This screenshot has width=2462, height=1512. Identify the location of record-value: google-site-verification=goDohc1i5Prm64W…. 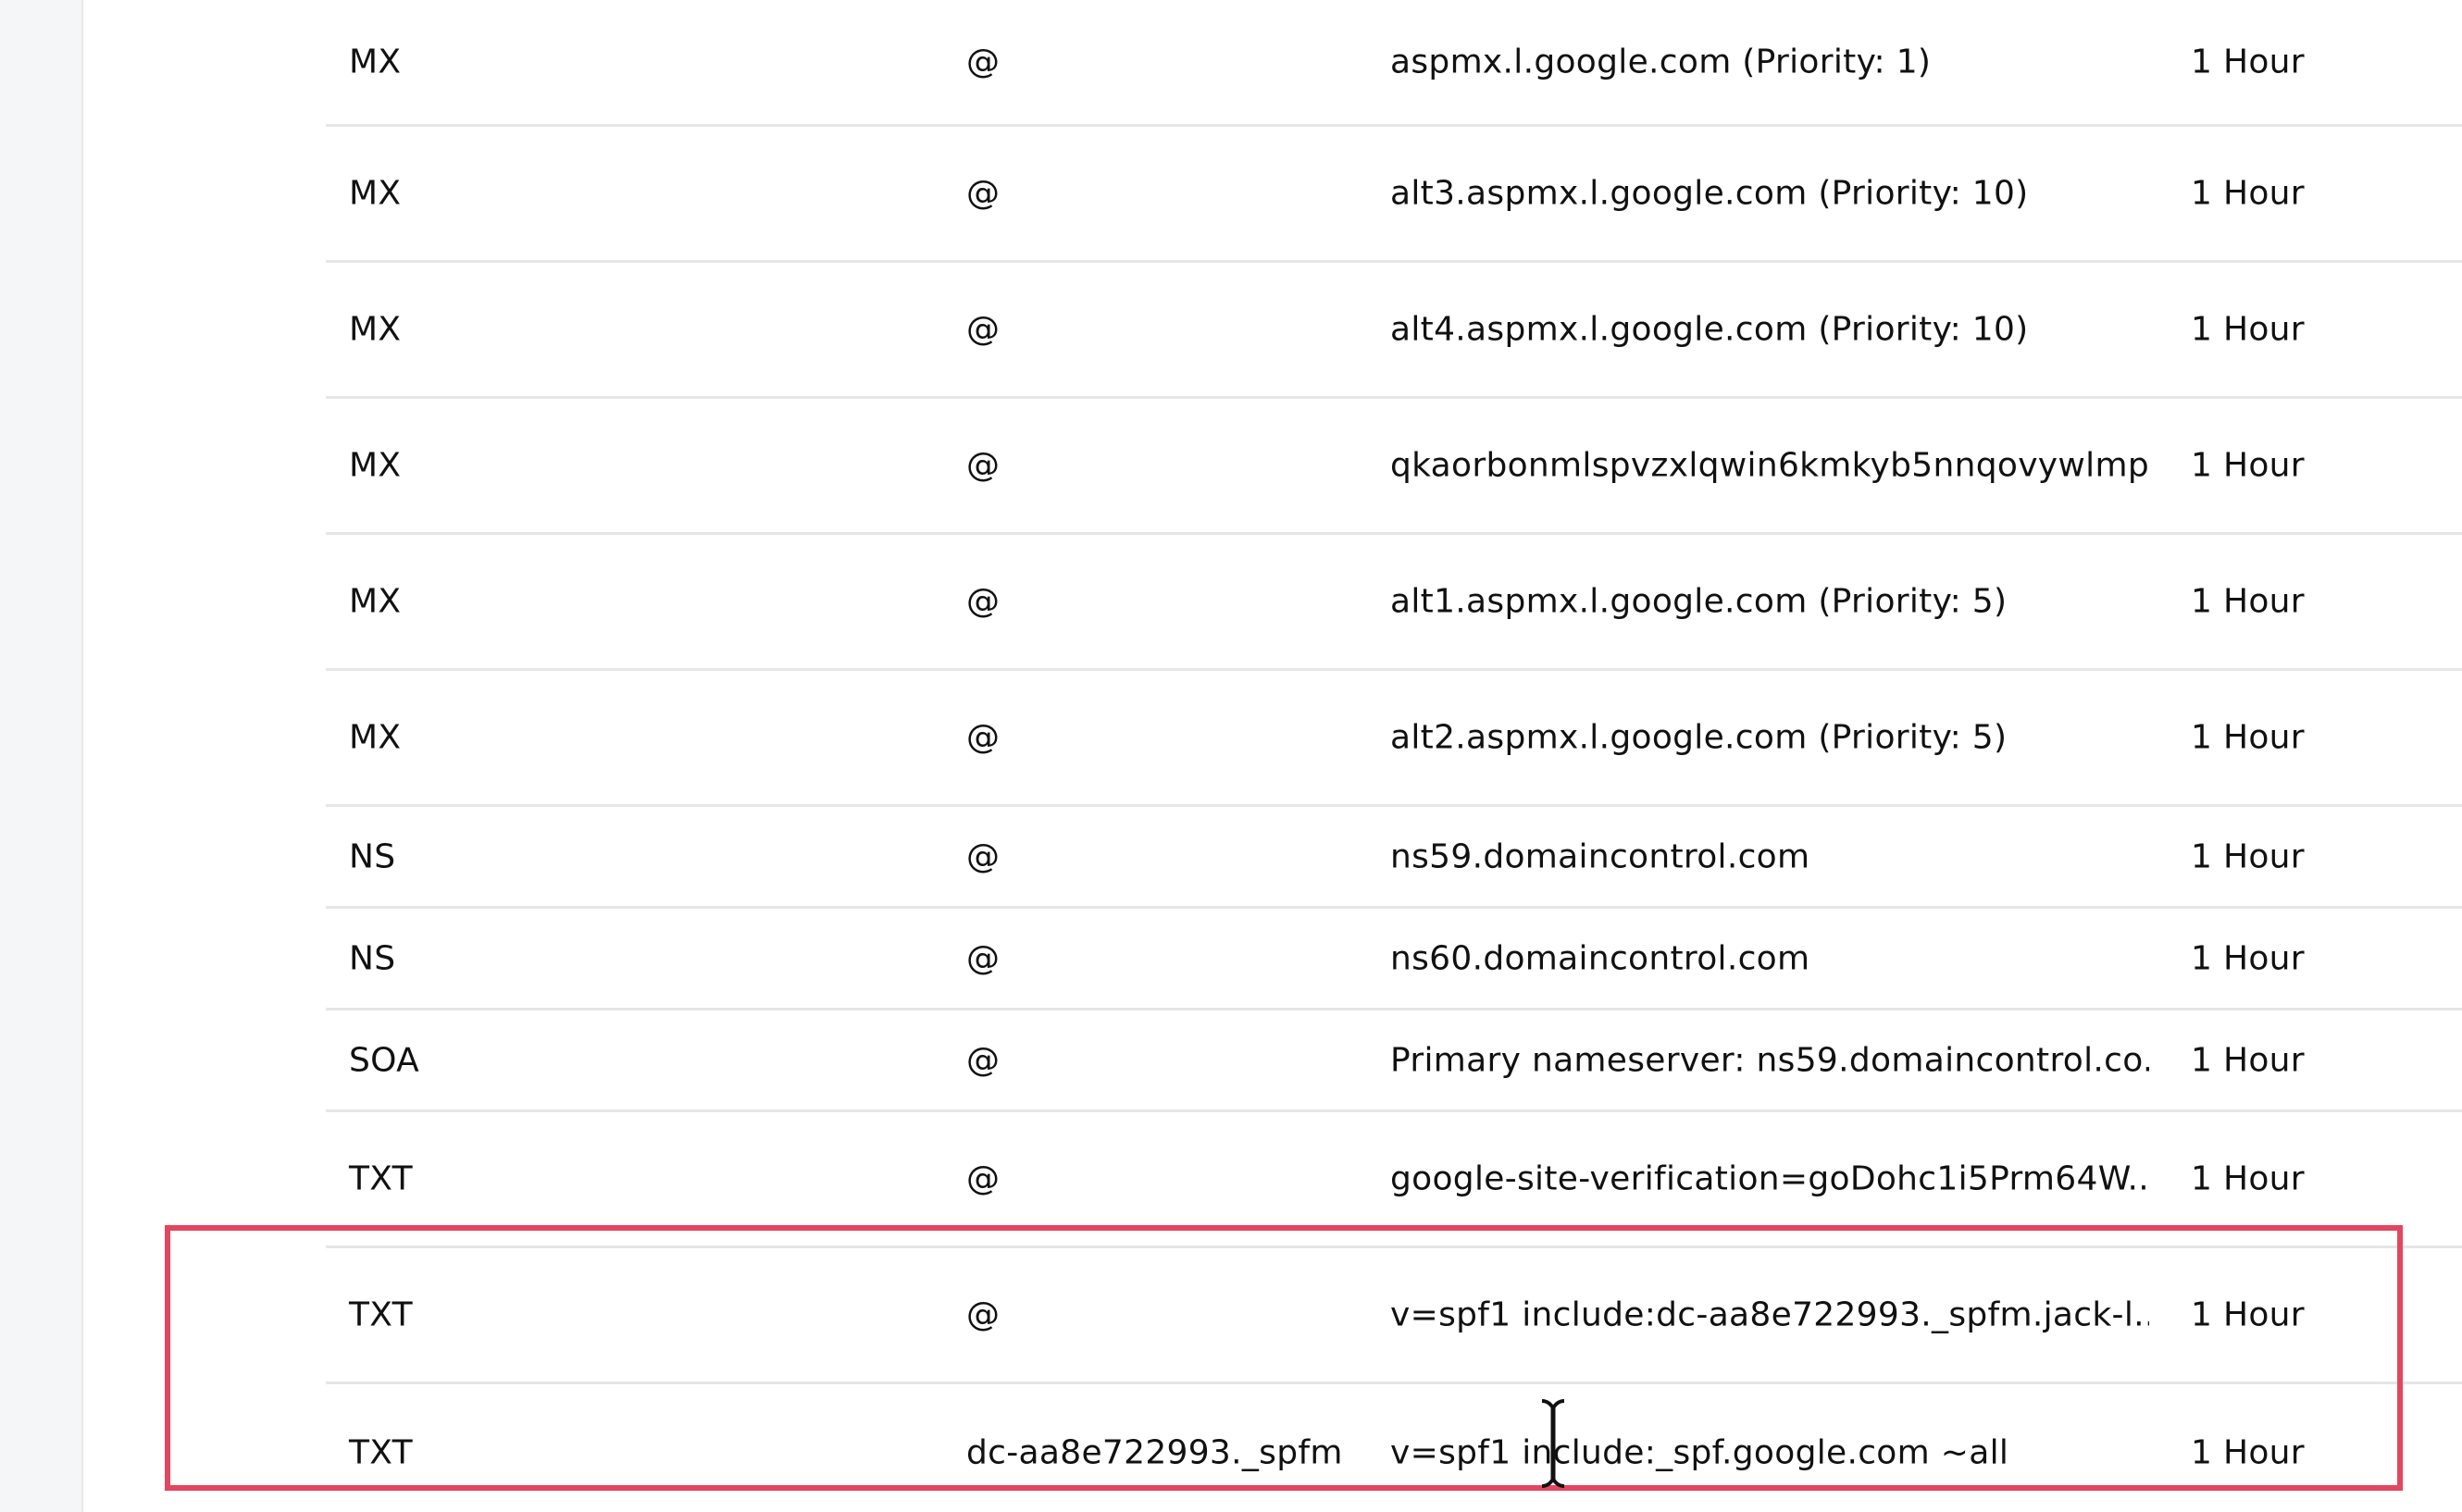
(1769, 1178).